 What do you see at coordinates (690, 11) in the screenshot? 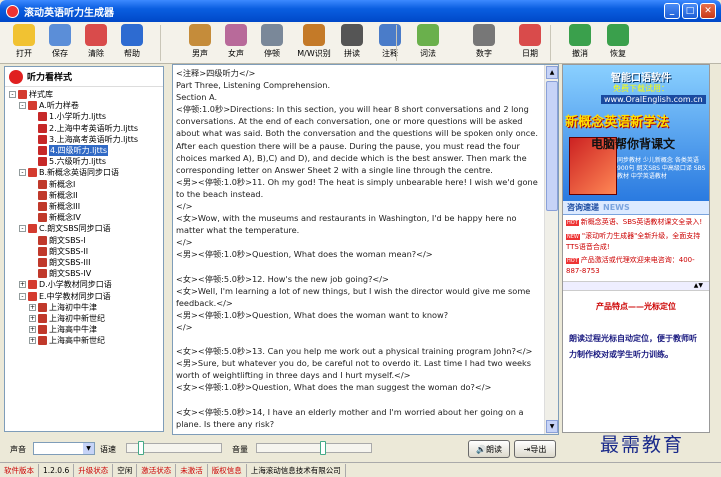
I see `maximize-button: □` at bounding box center [690, 11].